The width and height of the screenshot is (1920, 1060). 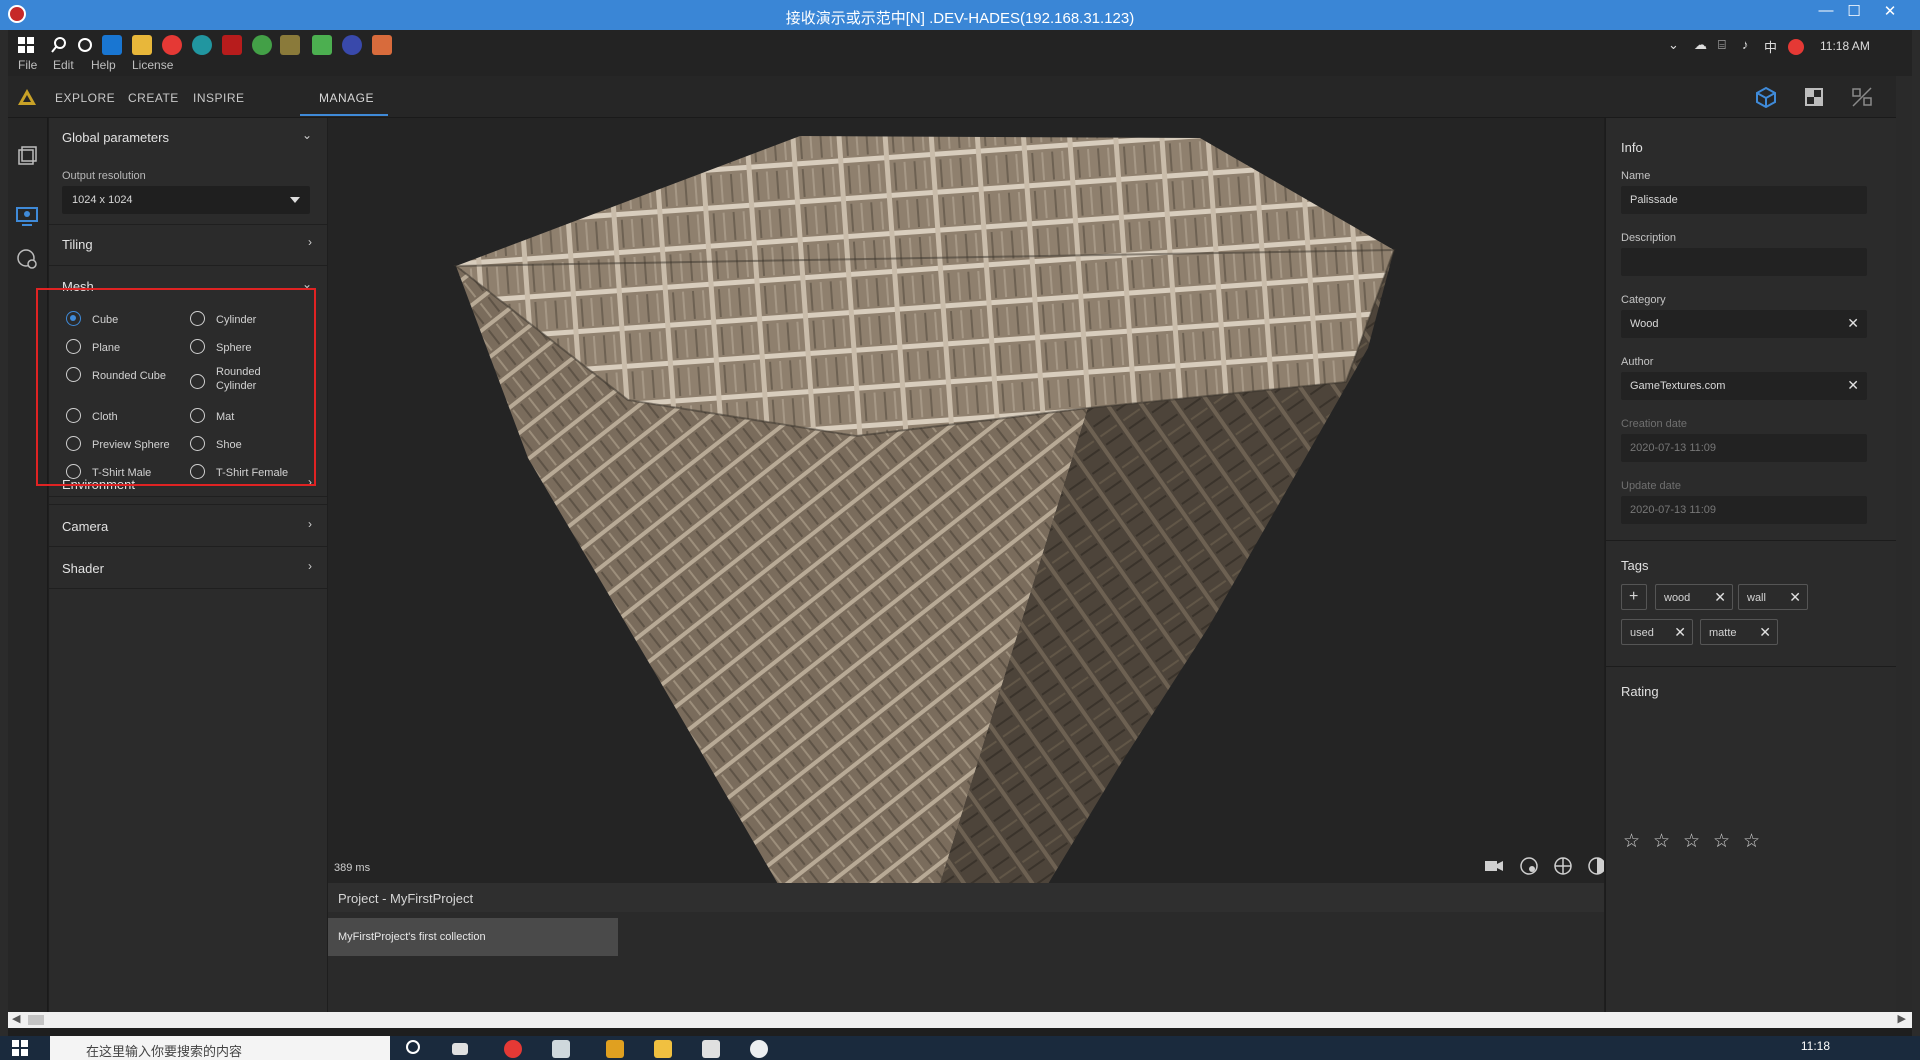 I want to click on tag-chip: used ✕, so click(x=1657, y=632).